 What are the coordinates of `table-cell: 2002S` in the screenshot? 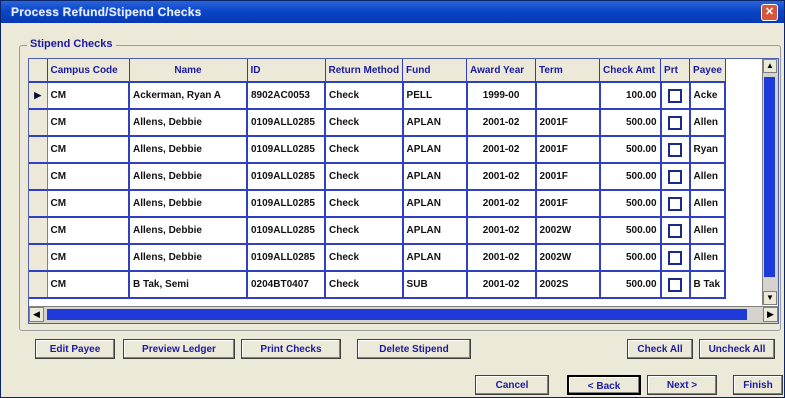 It's located at (568, 285).